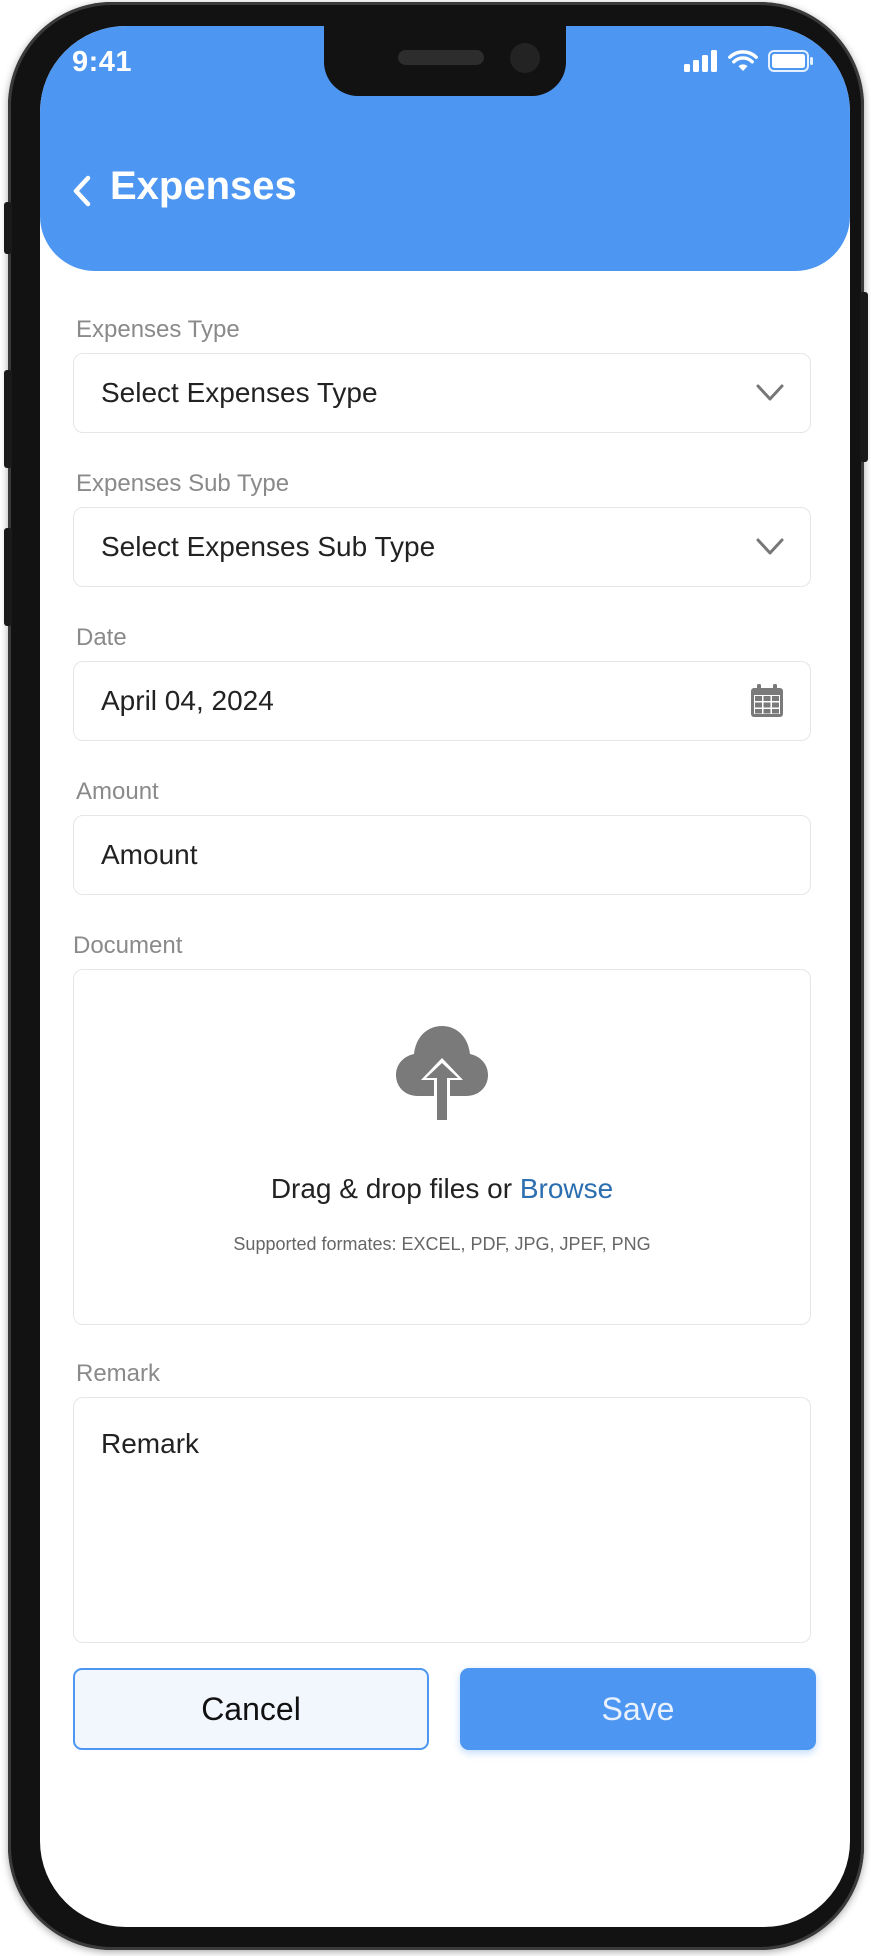  Describe the element at coordinates (128, 945) in the screenshot. I see `document-label: Document` at that location.